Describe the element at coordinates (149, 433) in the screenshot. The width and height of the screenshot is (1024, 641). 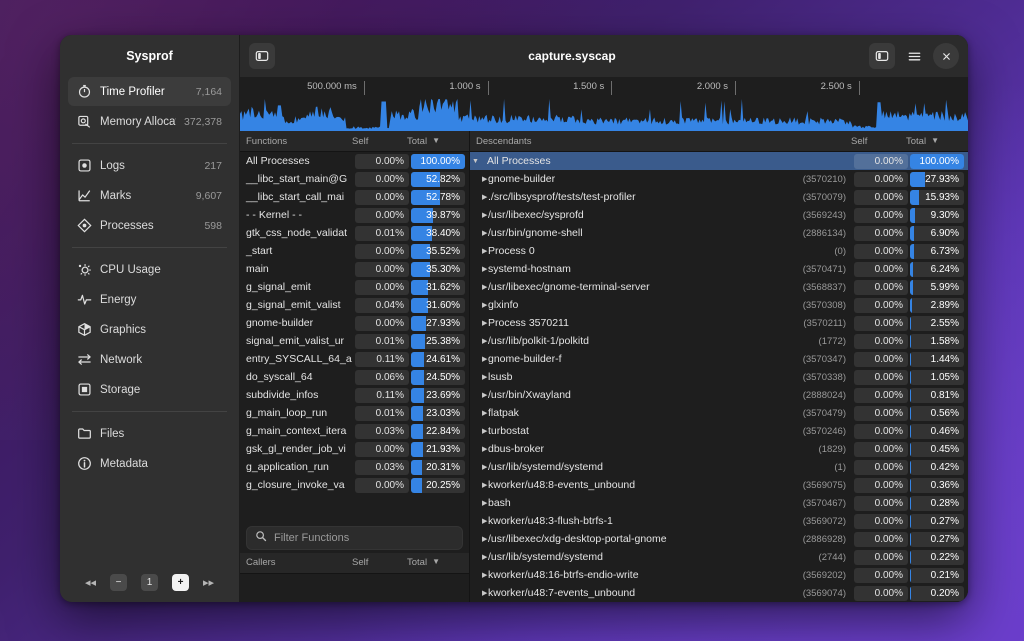
I see `sidebar-item-files: Files` at that location.